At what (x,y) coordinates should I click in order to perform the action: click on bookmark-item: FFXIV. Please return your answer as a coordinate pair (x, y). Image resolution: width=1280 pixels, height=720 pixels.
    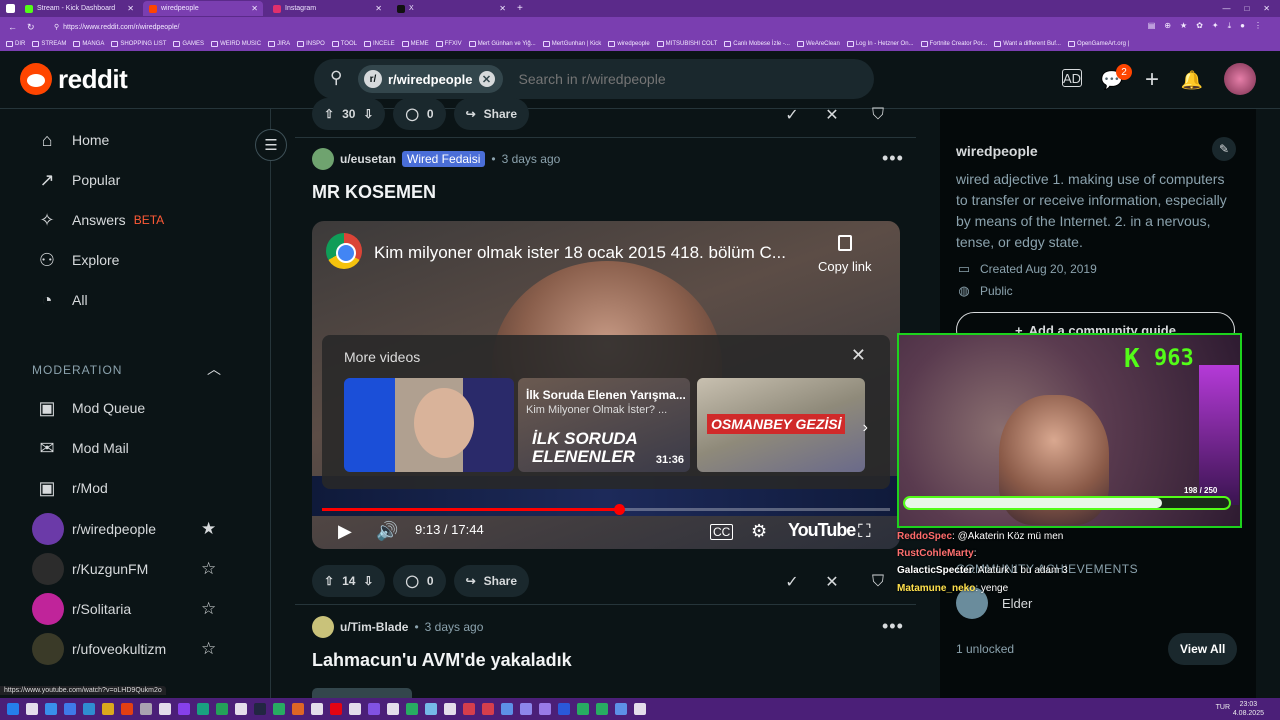
    Looking at the image, I should click on (448, 44).